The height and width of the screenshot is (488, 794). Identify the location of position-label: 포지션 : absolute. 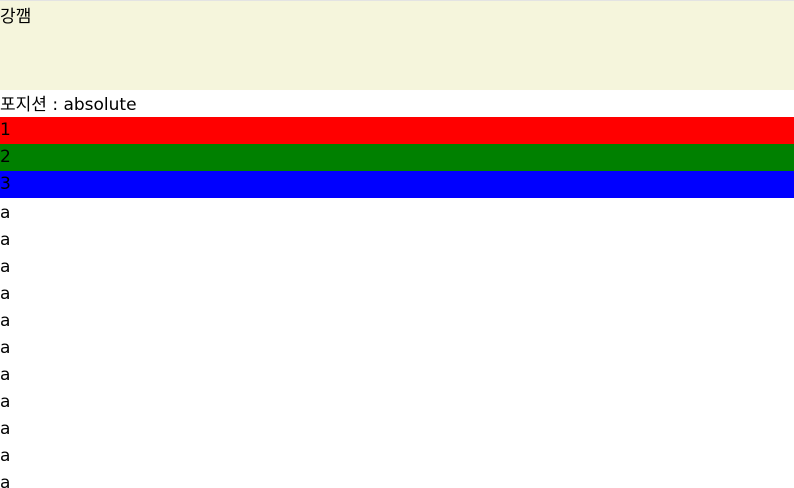
(68, 105).